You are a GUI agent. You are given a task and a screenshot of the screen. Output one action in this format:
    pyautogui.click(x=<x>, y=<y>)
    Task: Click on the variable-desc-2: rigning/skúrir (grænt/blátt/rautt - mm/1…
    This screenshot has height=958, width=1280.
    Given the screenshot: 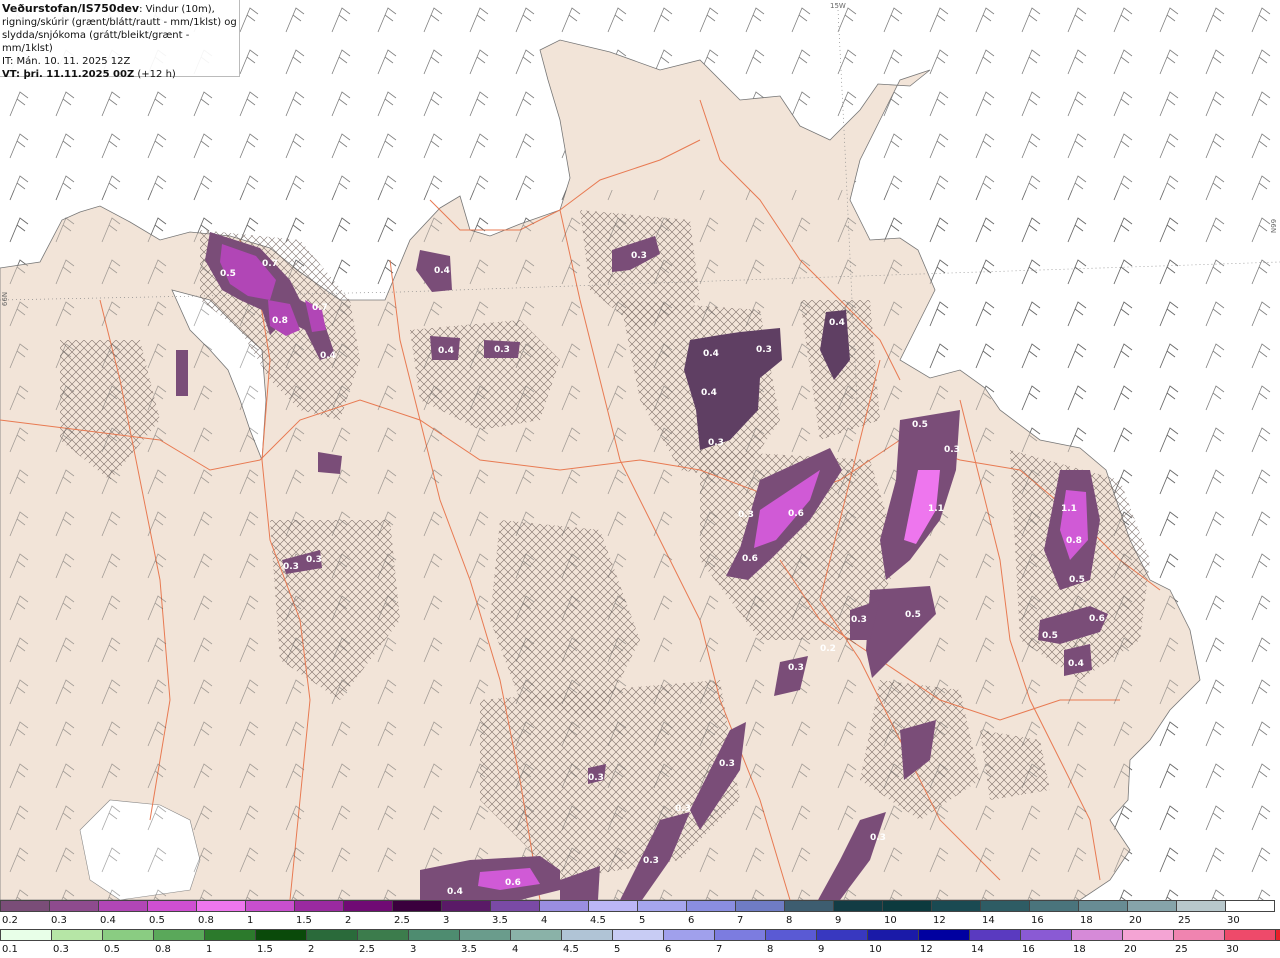 What is the action you would take?
    pyautogui.click(x=119, y=22)
    